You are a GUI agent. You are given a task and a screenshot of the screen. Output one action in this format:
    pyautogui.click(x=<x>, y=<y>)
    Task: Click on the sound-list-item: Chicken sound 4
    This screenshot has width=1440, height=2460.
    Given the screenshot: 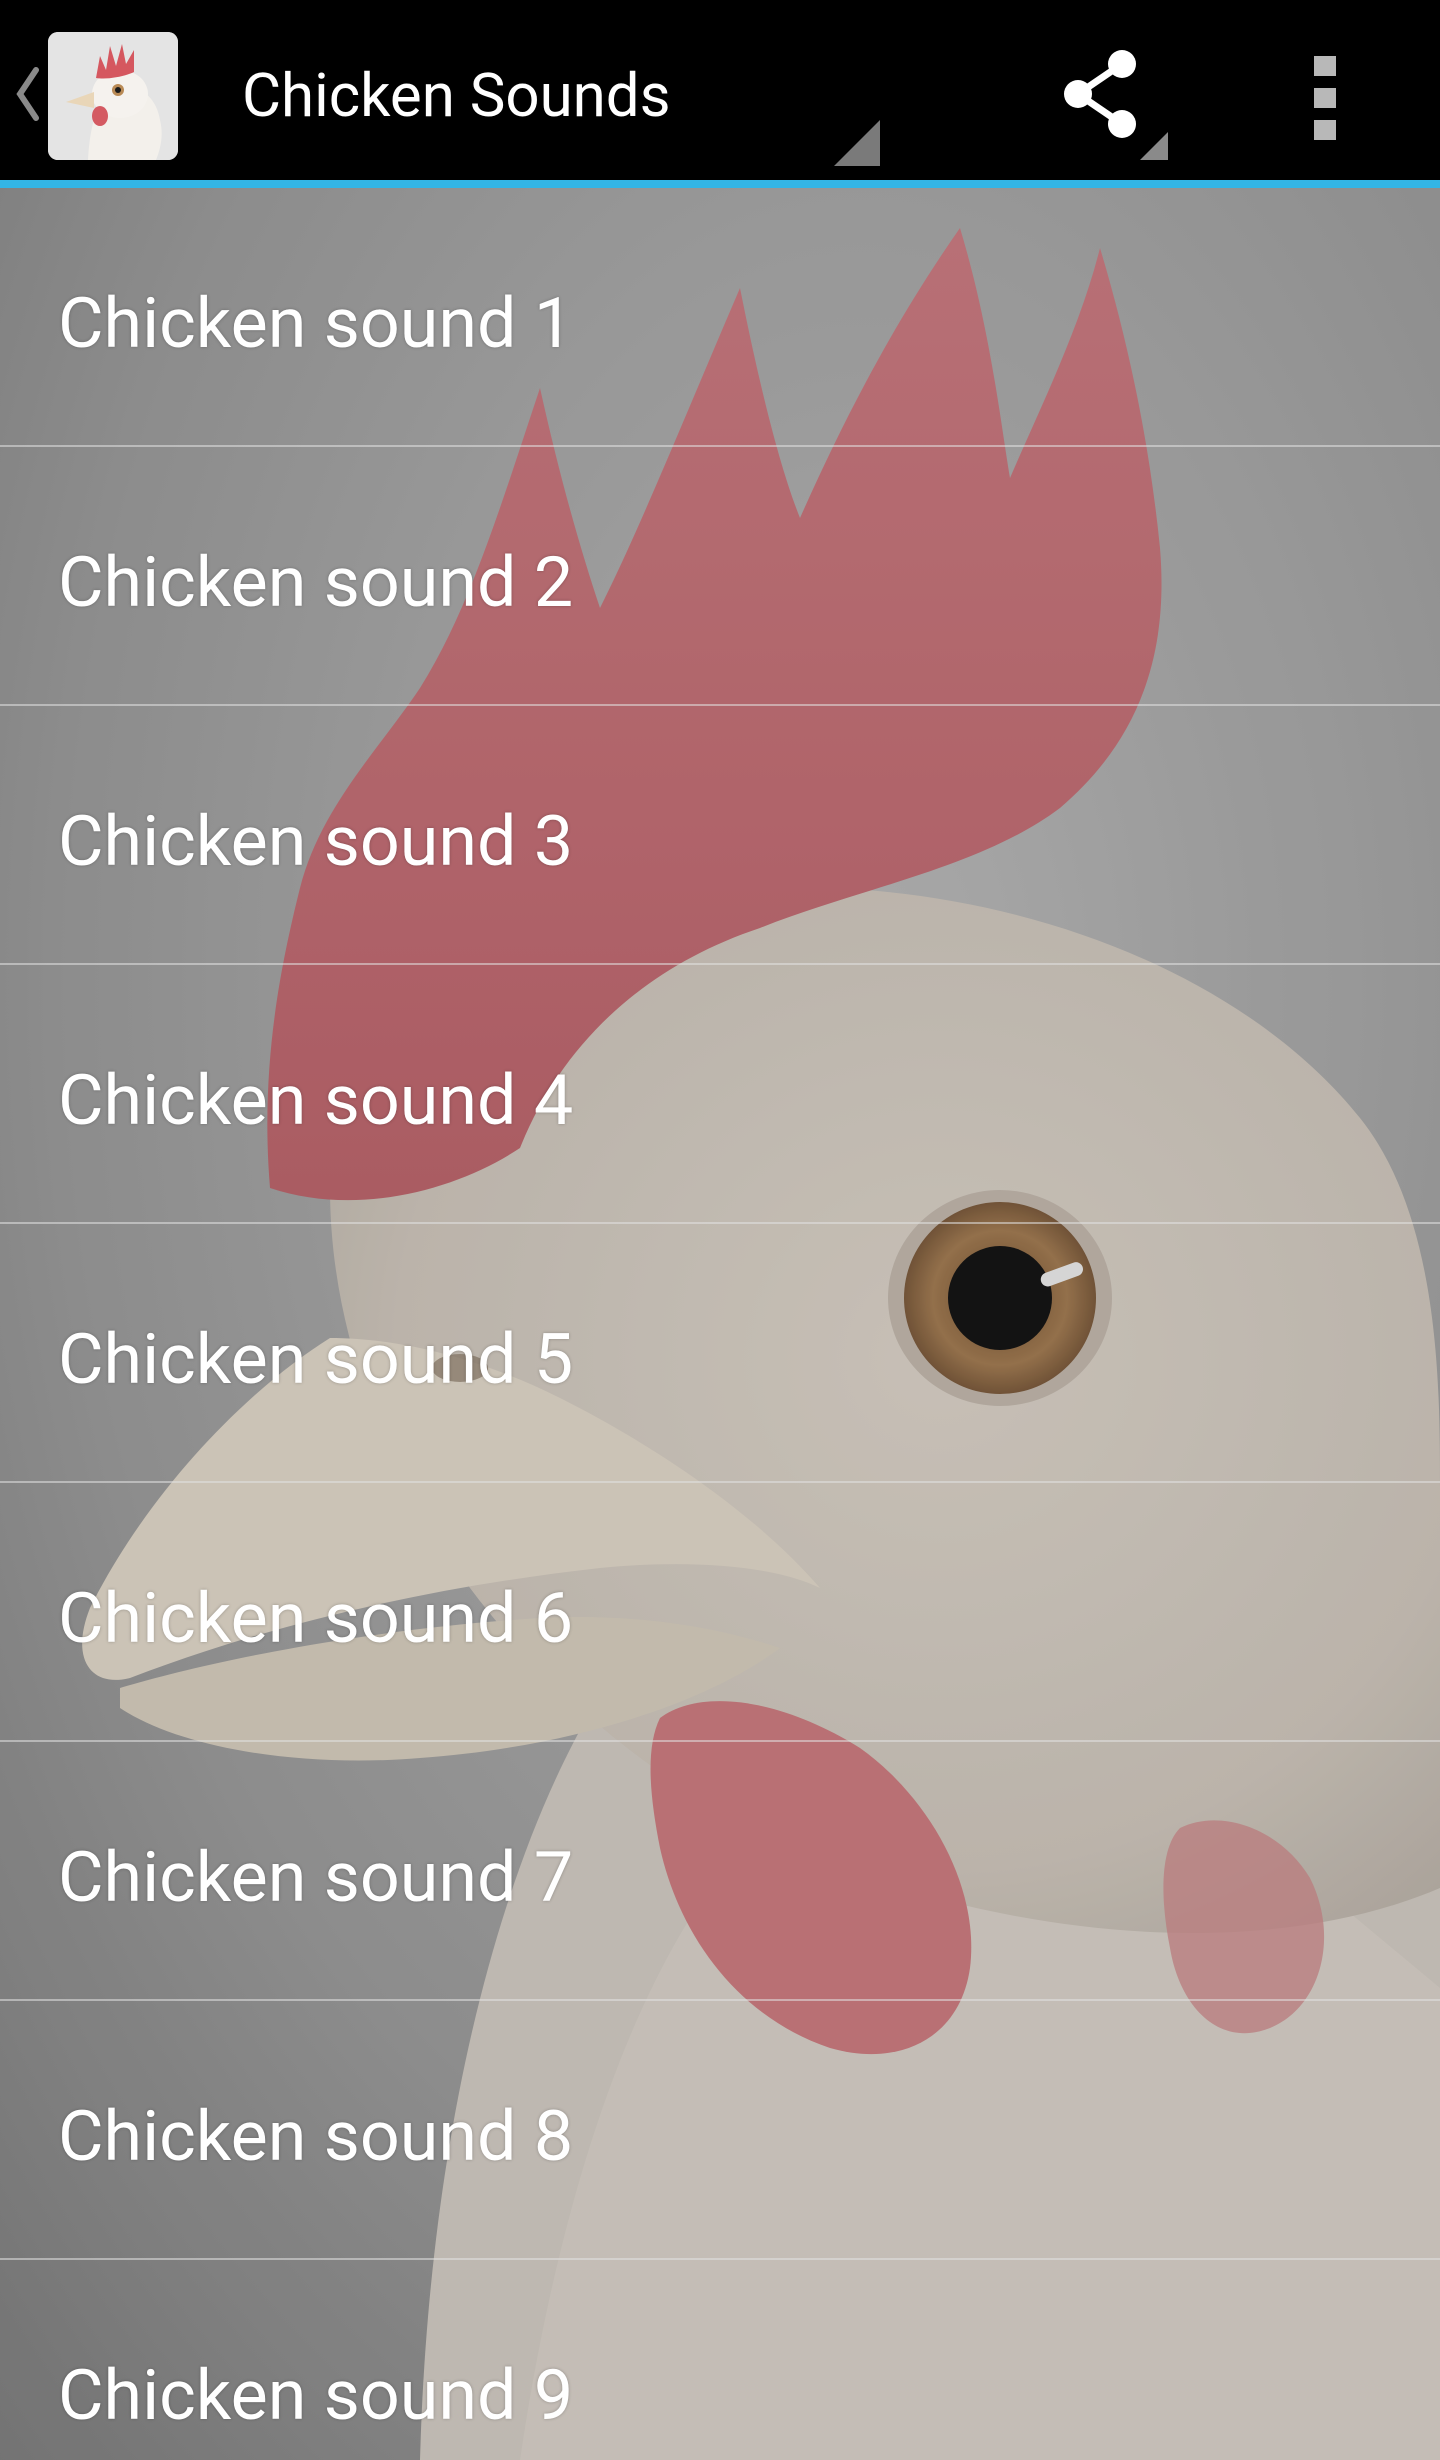 What is the action you would take?
    pyautogui.click(x=720, y=1094)
    